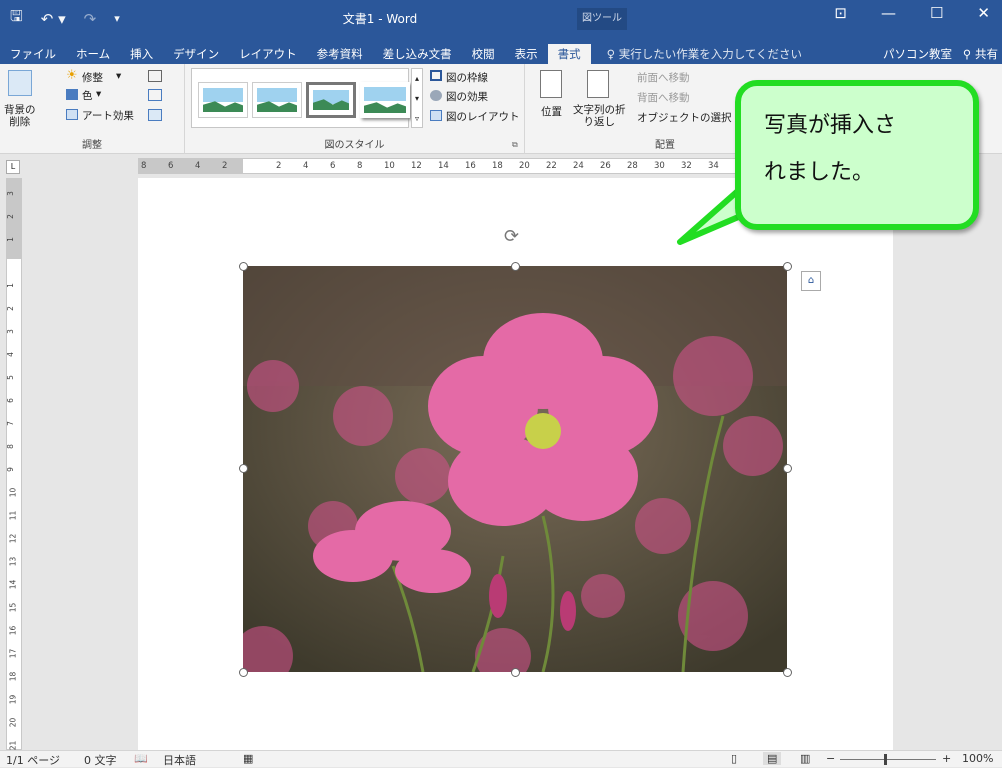  Describe the element at coordinates (108, 115) in the screenshot. I see `artistic-effects-button: アート効果` at that location.